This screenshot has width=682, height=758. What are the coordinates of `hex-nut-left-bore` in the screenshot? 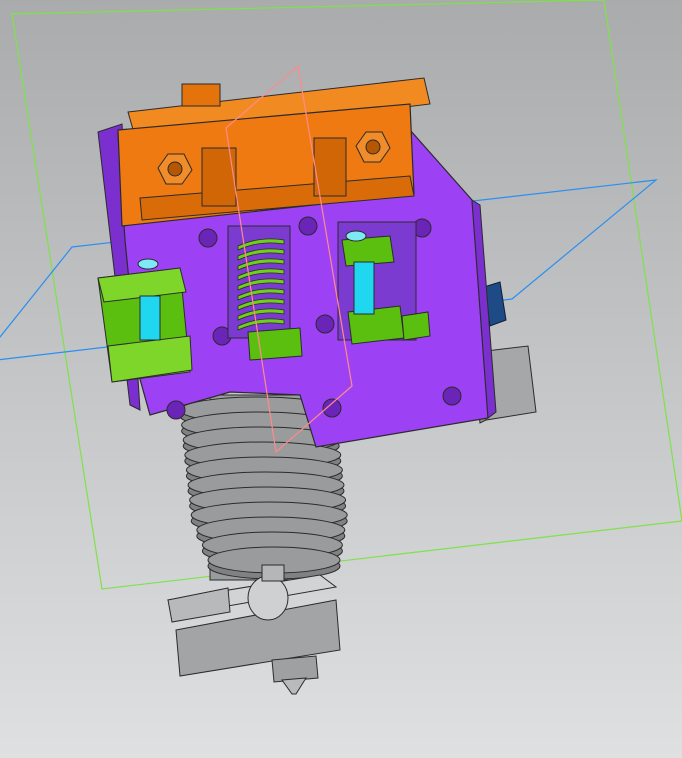 It's located at (175, 169).